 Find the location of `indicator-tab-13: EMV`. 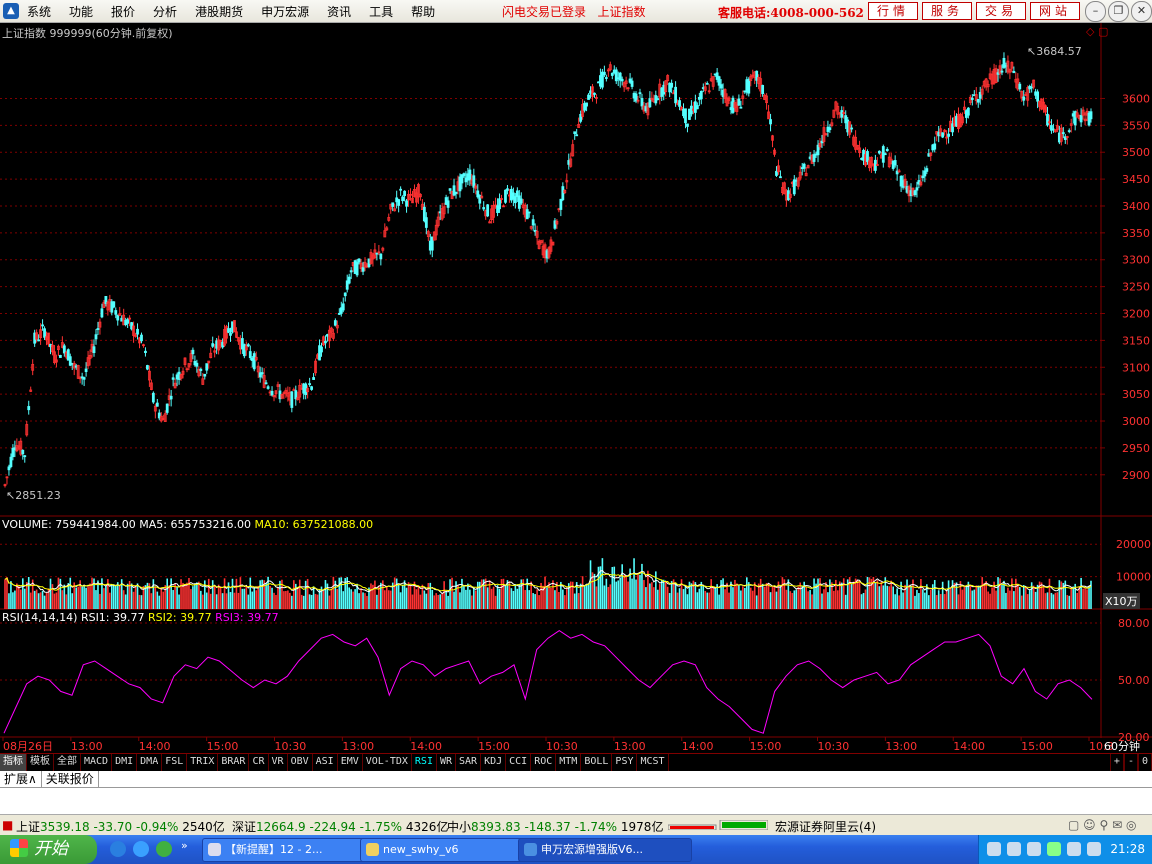

indicator-tab-13: EMV is located at coordinates (350, 762).